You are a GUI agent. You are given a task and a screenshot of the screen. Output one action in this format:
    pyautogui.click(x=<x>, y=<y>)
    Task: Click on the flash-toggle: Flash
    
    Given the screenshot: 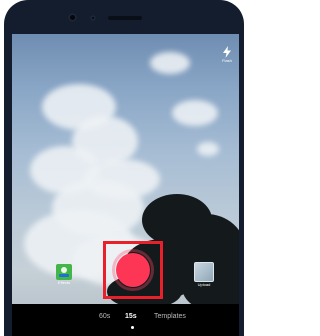 What is the action you would take?
    pyautogui.click(x=227, y=54)
    